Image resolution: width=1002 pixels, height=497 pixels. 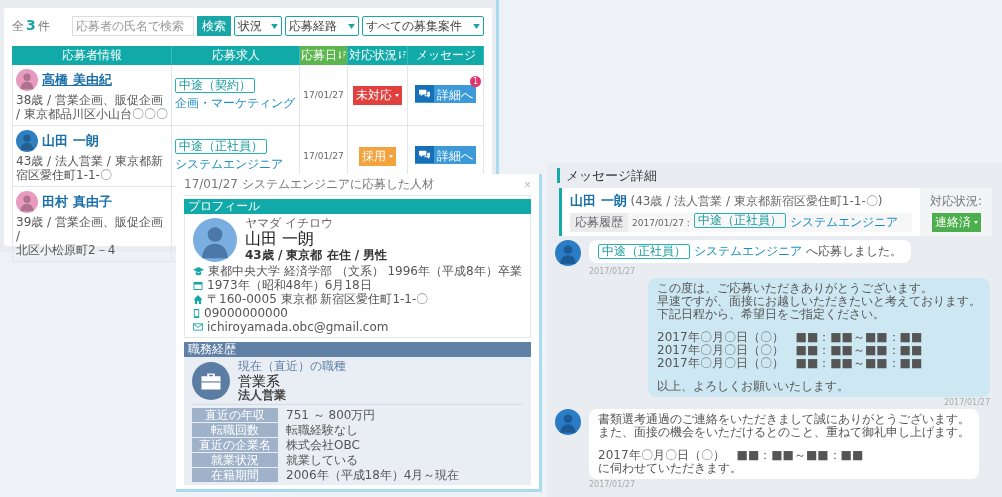 What do you see at coordinates (377, 95) in the screenshot?
I see `status-dropdown: 未対応` at bounding box center [377, 95].